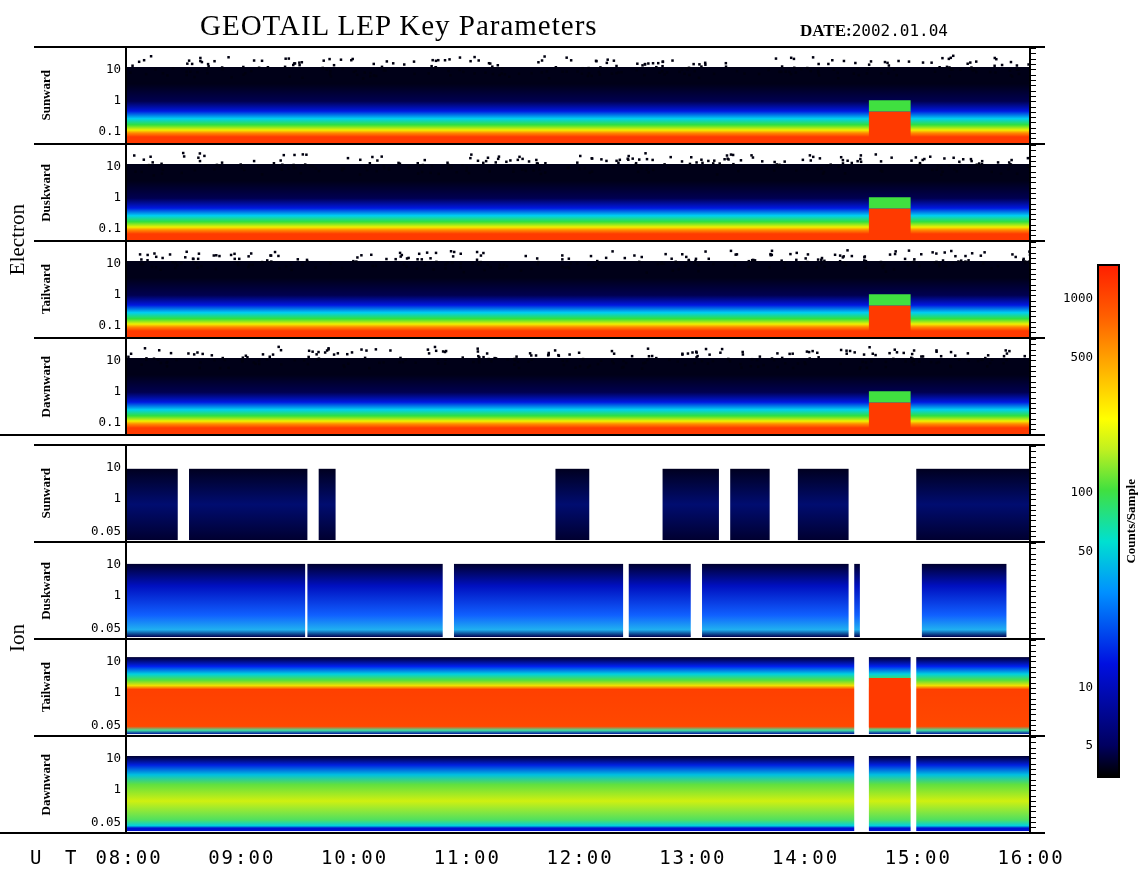  Describe the element at coordinates (399, 26) in the screenshot. I see `plot-title: GEOTAIL LEP Key Parameters` at that location.